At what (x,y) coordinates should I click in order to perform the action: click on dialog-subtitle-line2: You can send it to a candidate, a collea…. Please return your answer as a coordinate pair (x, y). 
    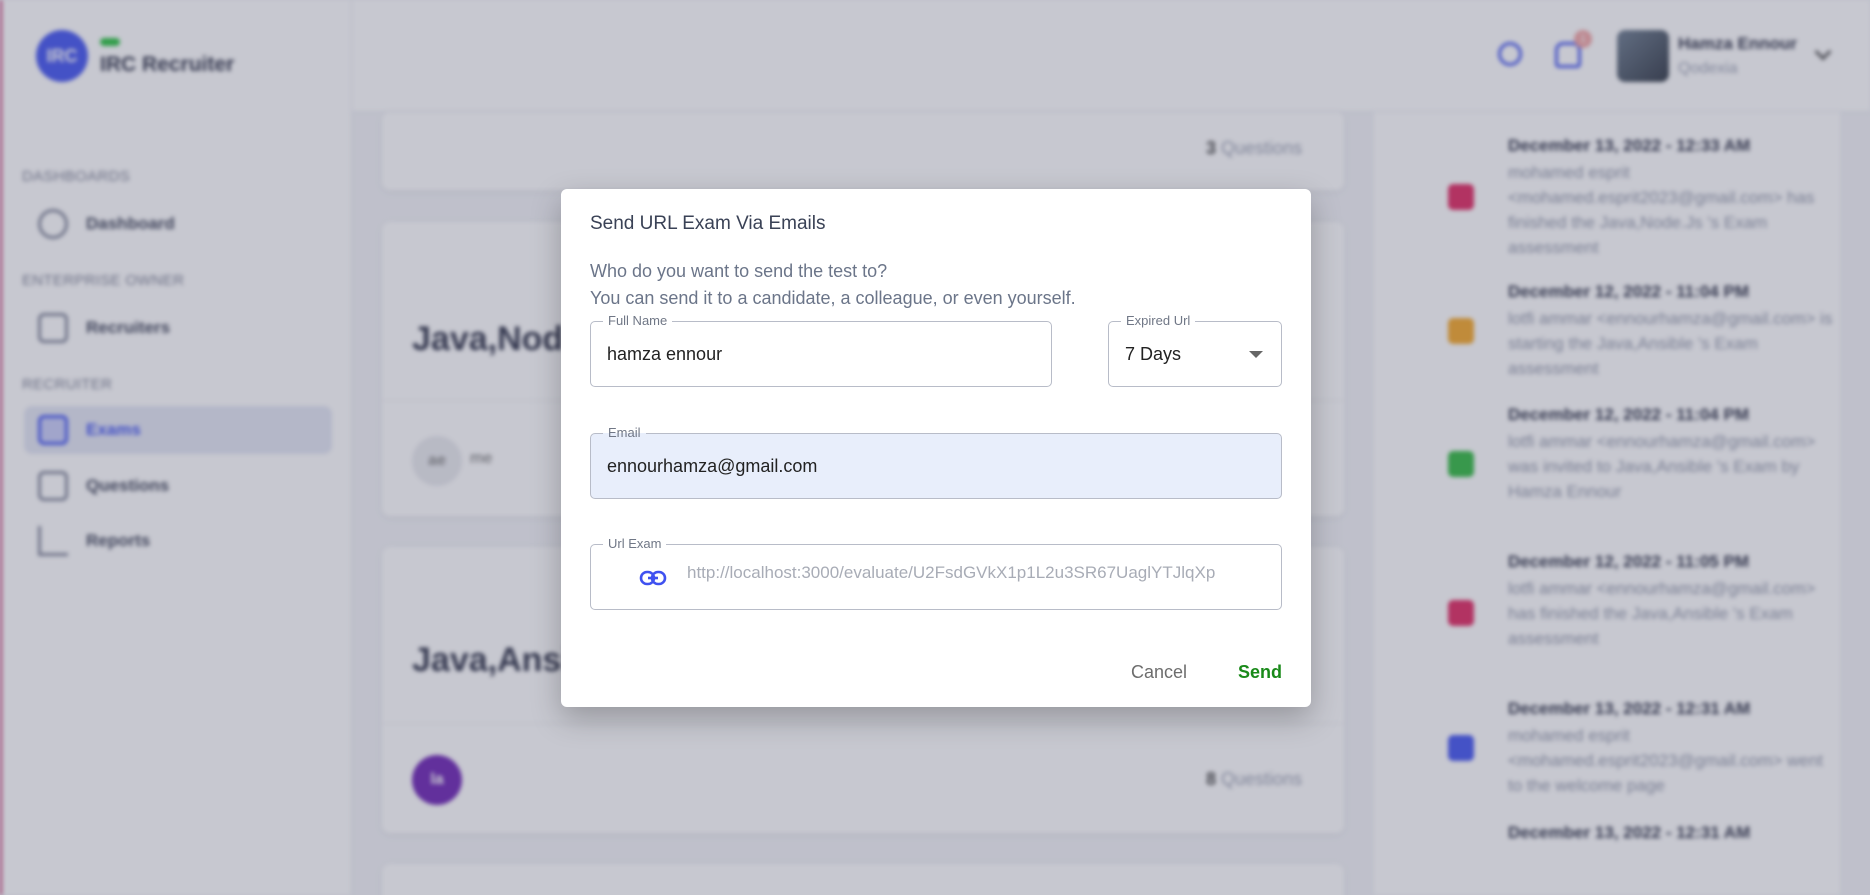
    Looking at the image, I should click on (833, 298).